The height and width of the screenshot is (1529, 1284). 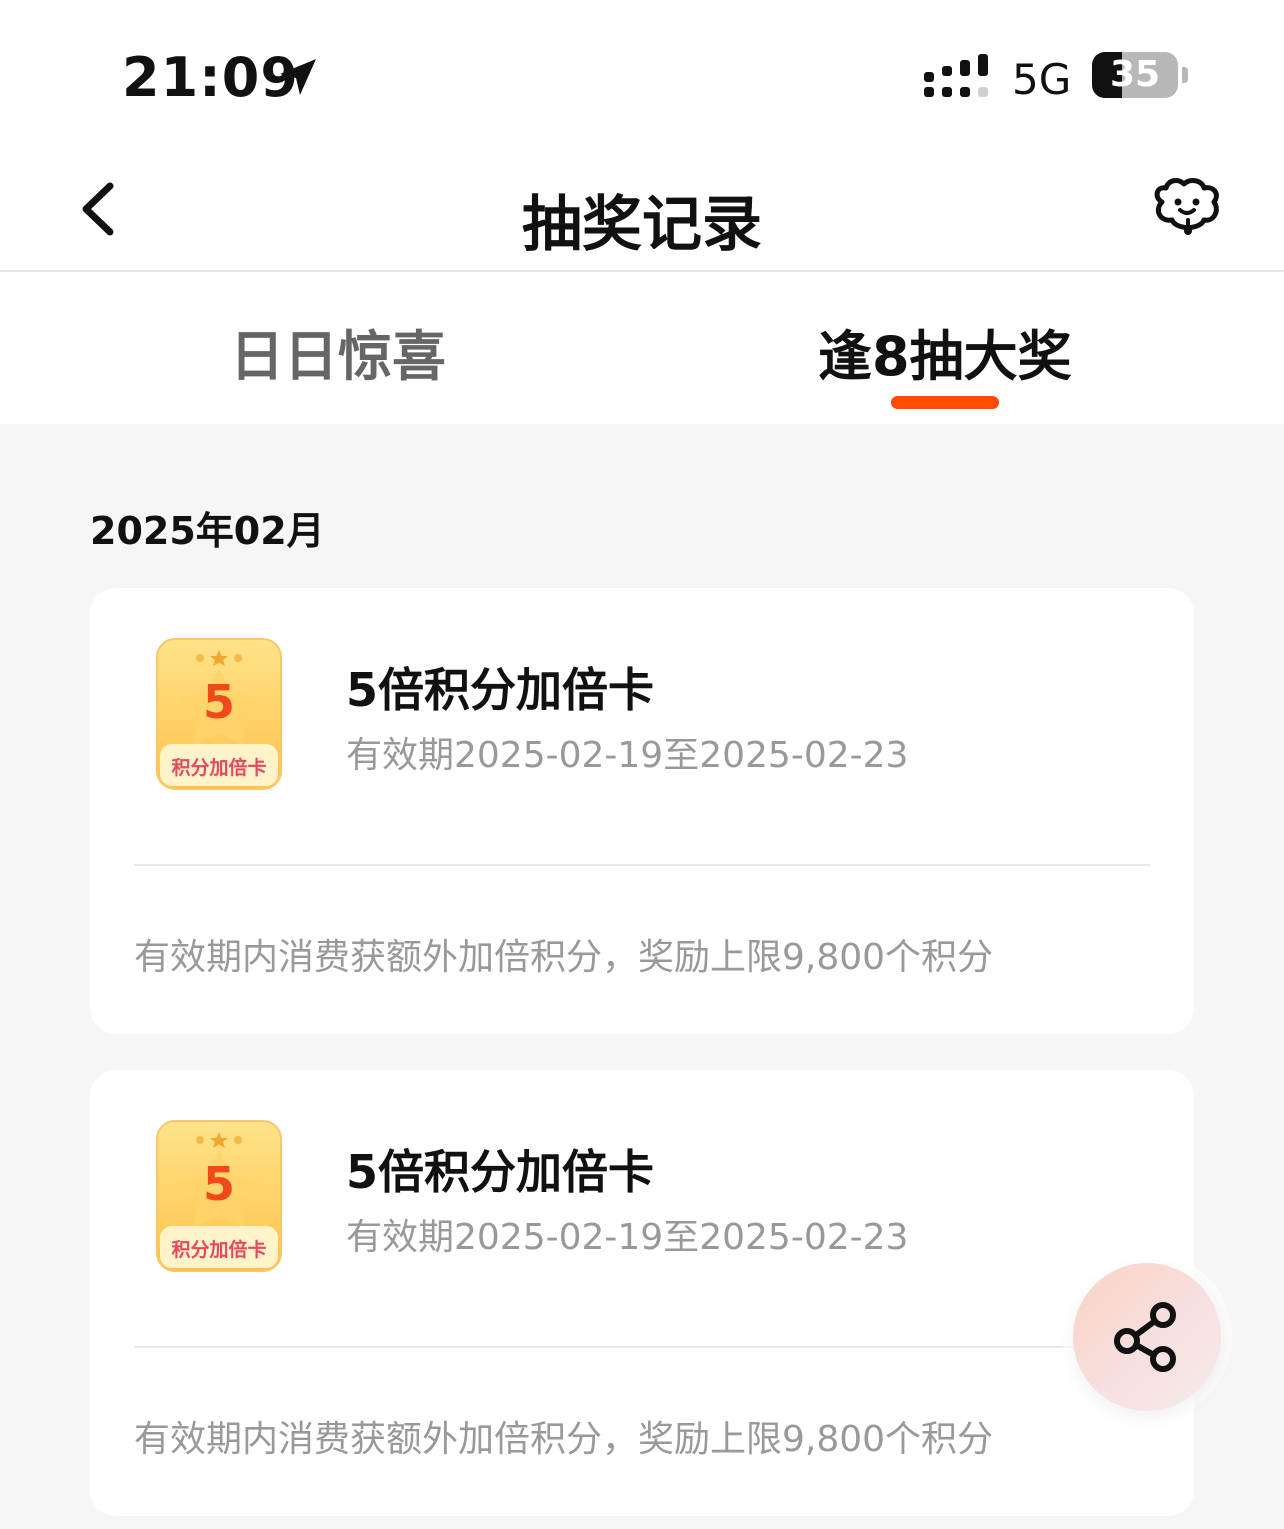 I want to click on tab-bar: 日日惊喜 逢8抽大奖, so click(x=642, y=348).